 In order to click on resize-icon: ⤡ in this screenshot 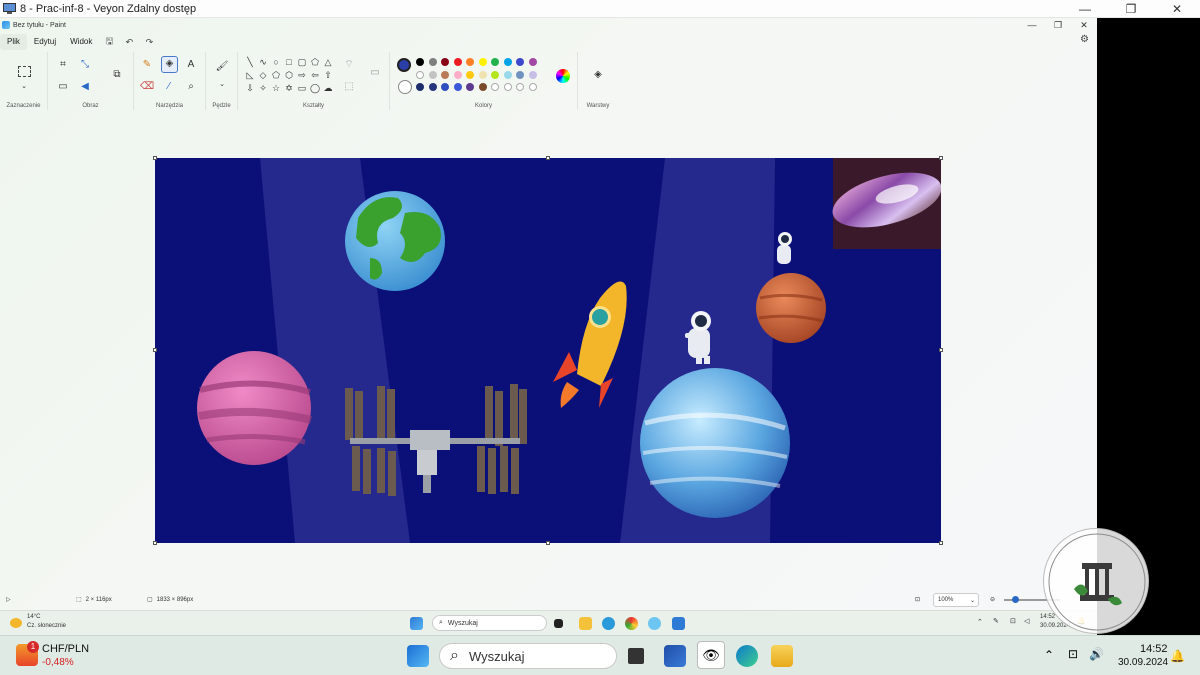, I will do `click(85, 65)`.